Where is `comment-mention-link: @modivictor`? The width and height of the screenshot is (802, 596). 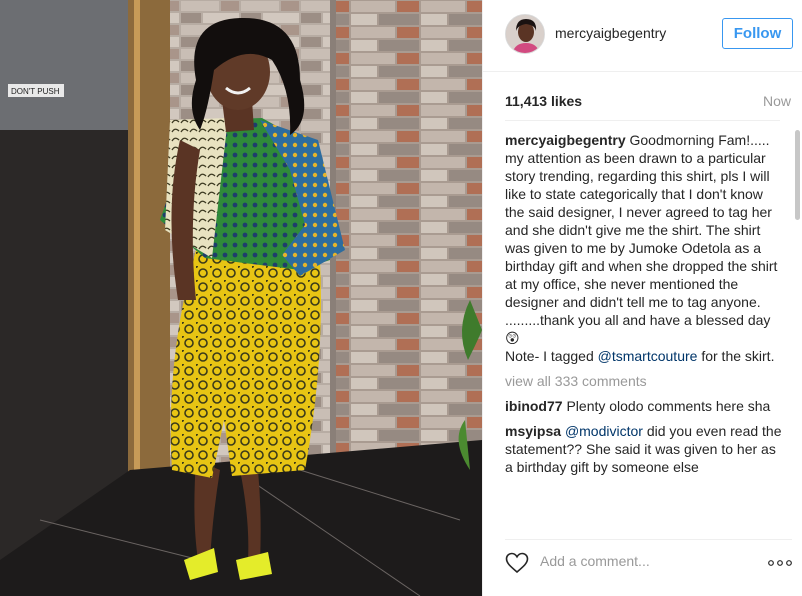
comment-mention-link: @modivictor is located at coordinates (604, 431).